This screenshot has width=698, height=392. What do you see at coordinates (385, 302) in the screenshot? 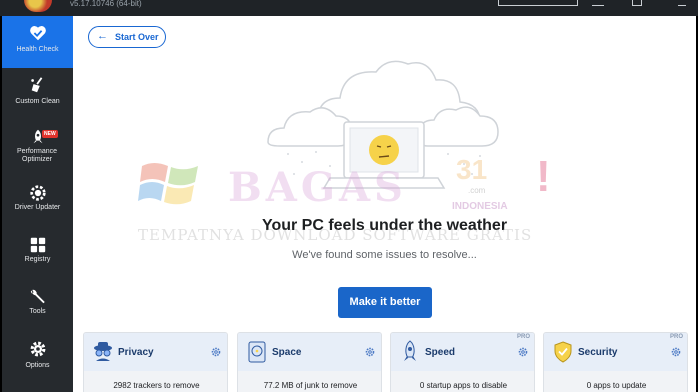
I see `make-it-better-button: Make it better` at bounding box center [385, 302].